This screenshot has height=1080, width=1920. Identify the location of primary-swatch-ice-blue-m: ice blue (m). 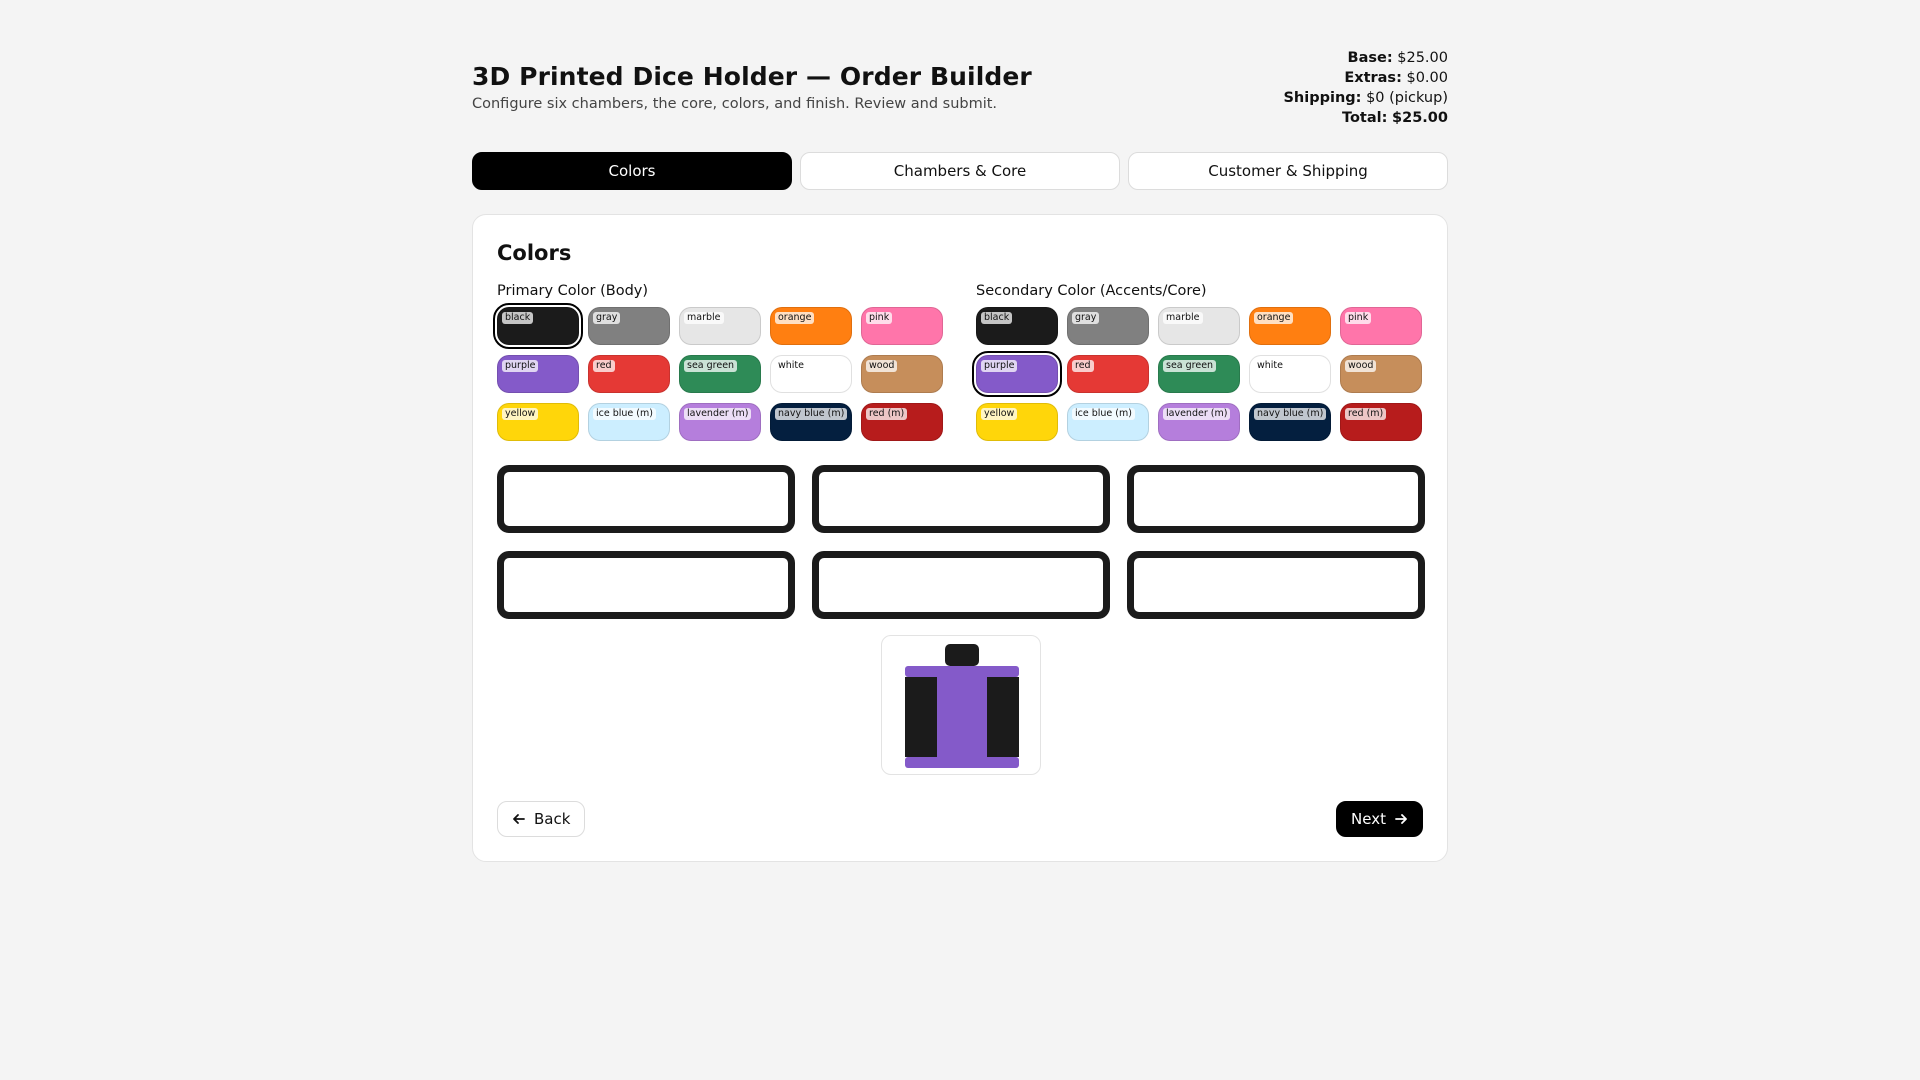
(629, 422).